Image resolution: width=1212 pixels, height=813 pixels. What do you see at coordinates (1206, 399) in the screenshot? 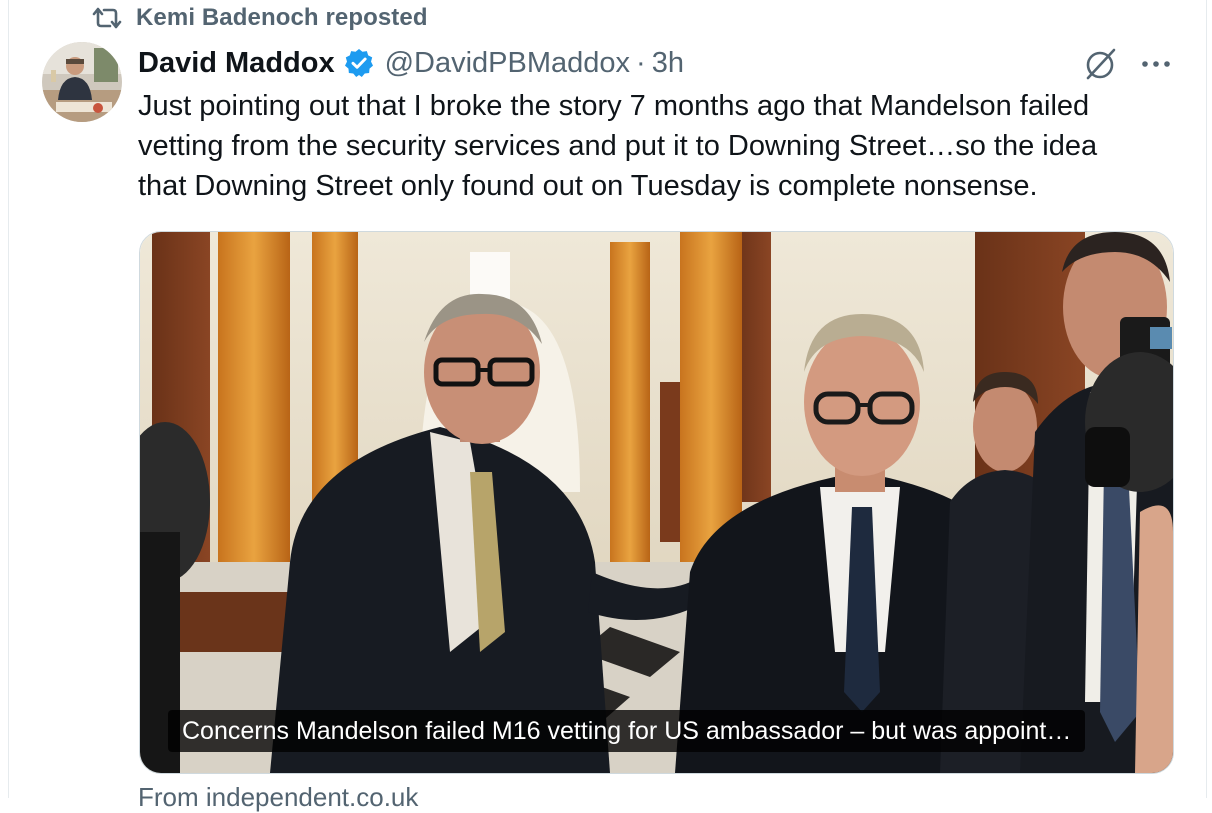
I see `timeline-border-right` at bounding box center [1206, 399].